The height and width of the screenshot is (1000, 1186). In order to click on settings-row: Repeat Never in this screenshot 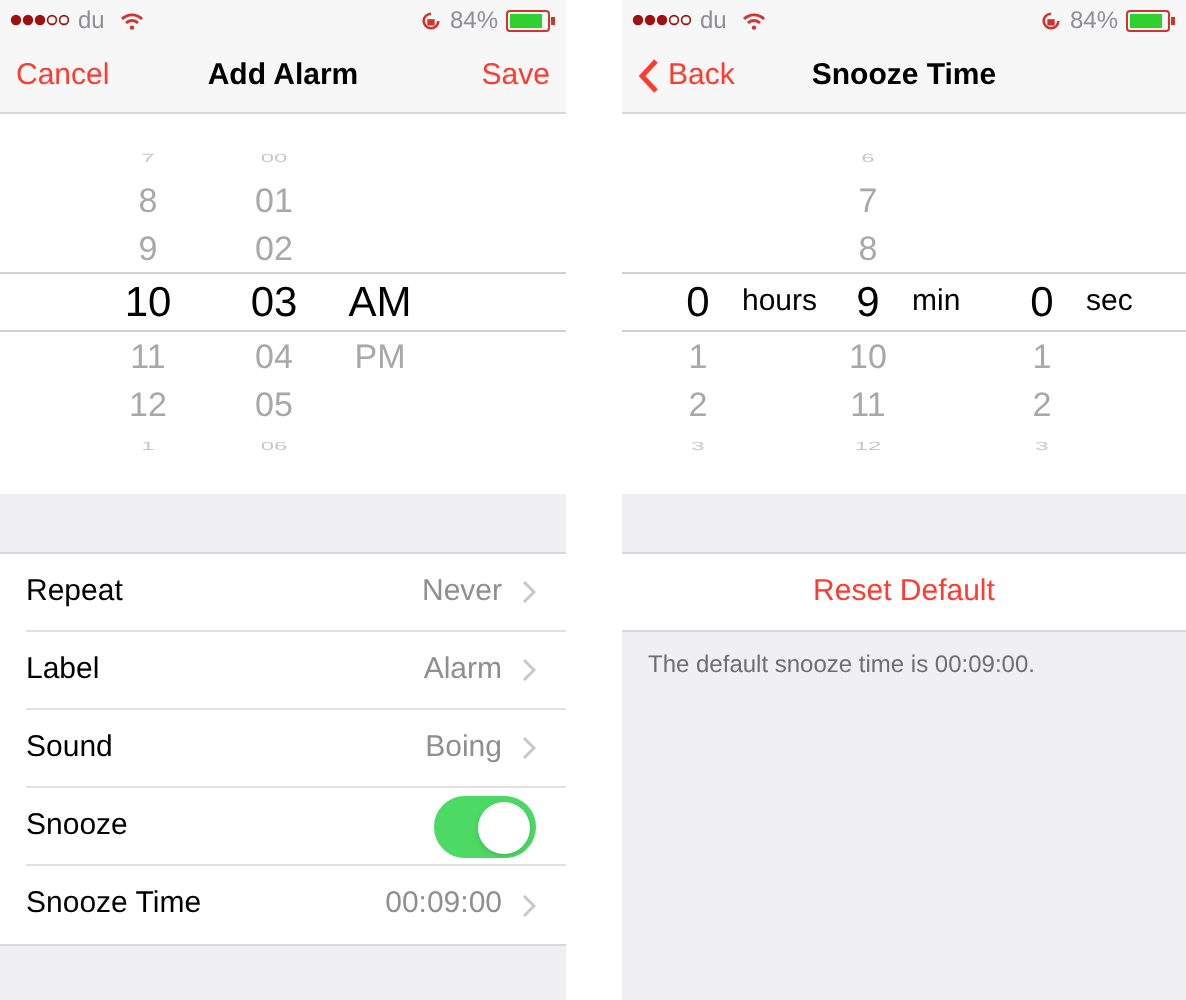, I will do `click(296, 593)`.